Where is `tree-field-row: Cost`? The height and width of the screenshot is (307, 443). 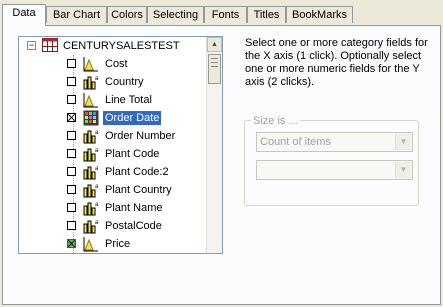
tree-field-row: Cost is located at coordinates (114, 64).